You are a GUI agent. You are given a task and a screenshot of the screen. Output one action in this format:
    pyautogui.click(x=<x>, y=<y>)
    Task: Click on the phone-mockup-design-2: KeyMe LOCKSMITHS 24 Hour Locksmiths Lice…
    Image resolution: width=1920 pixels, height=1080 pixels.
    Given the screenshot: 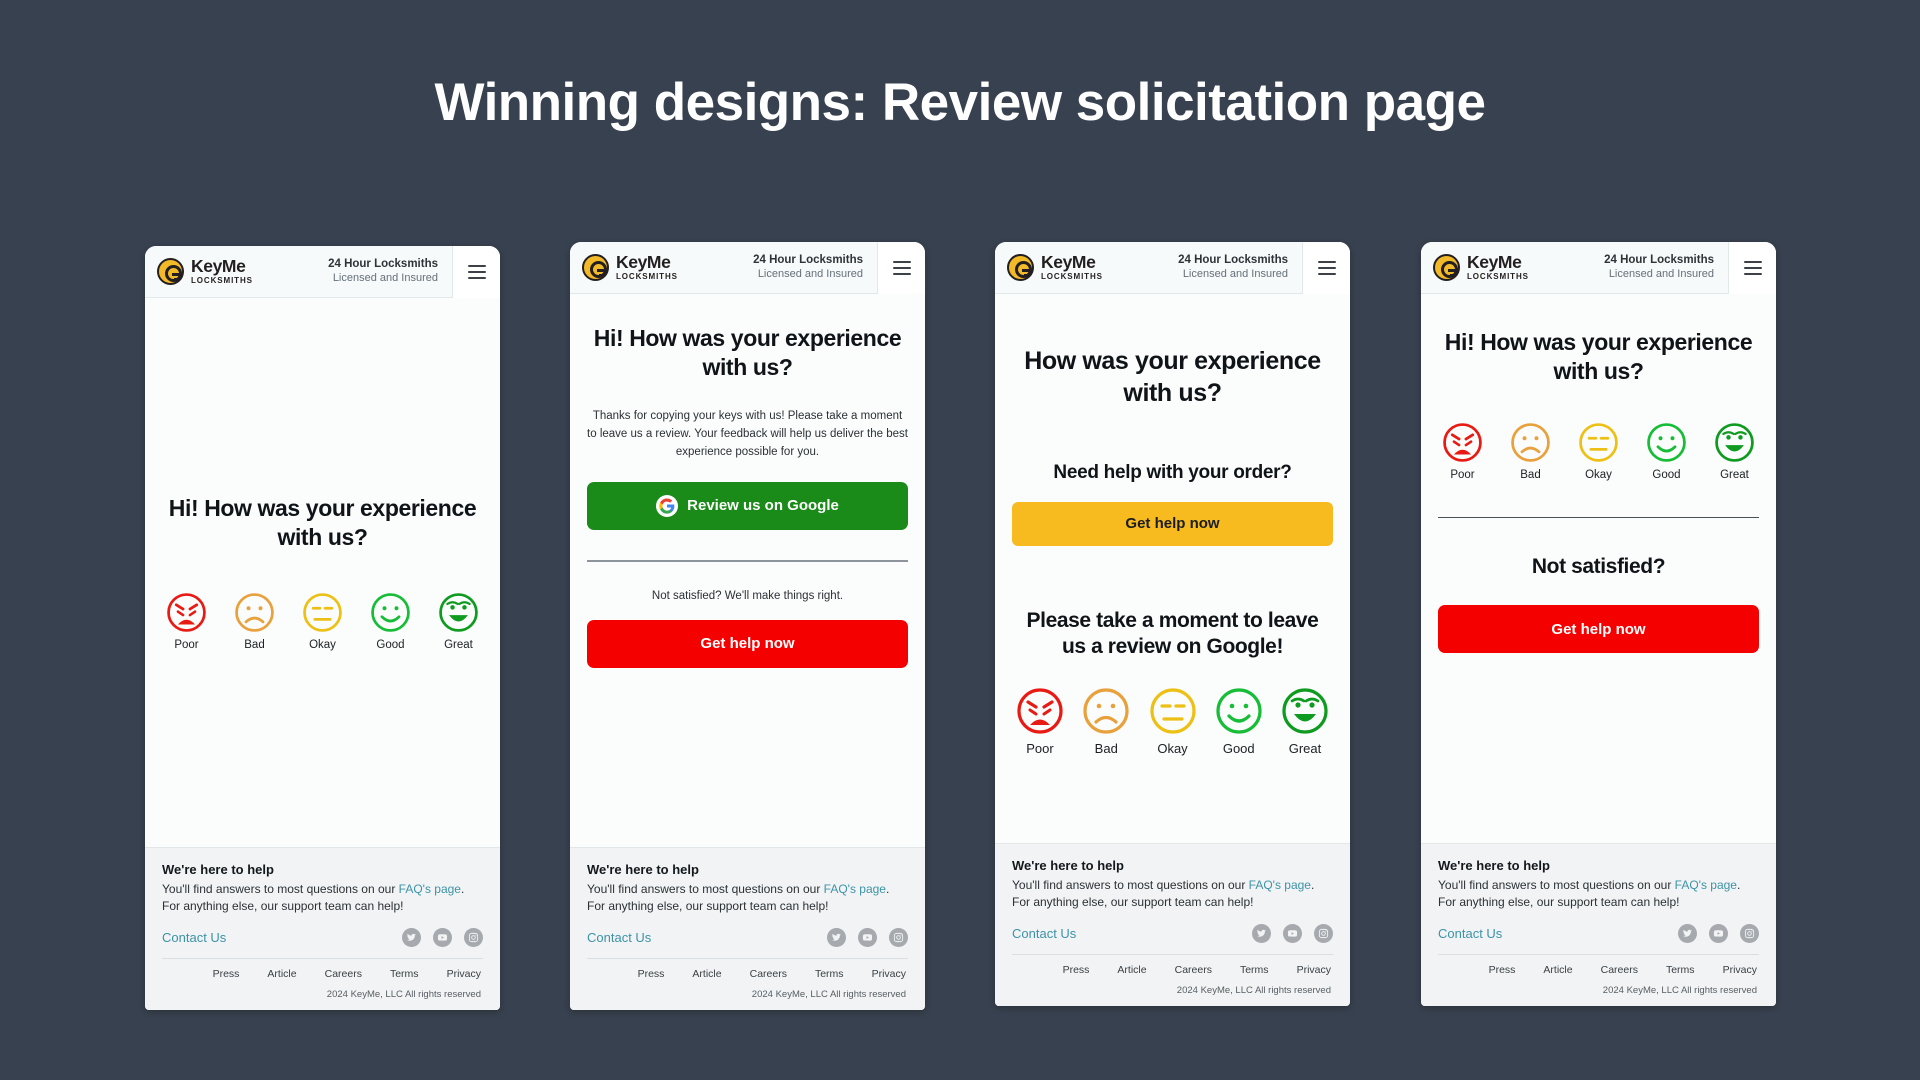 What is the action you would take?
    pyautogui.click(x=747, y=626)
    